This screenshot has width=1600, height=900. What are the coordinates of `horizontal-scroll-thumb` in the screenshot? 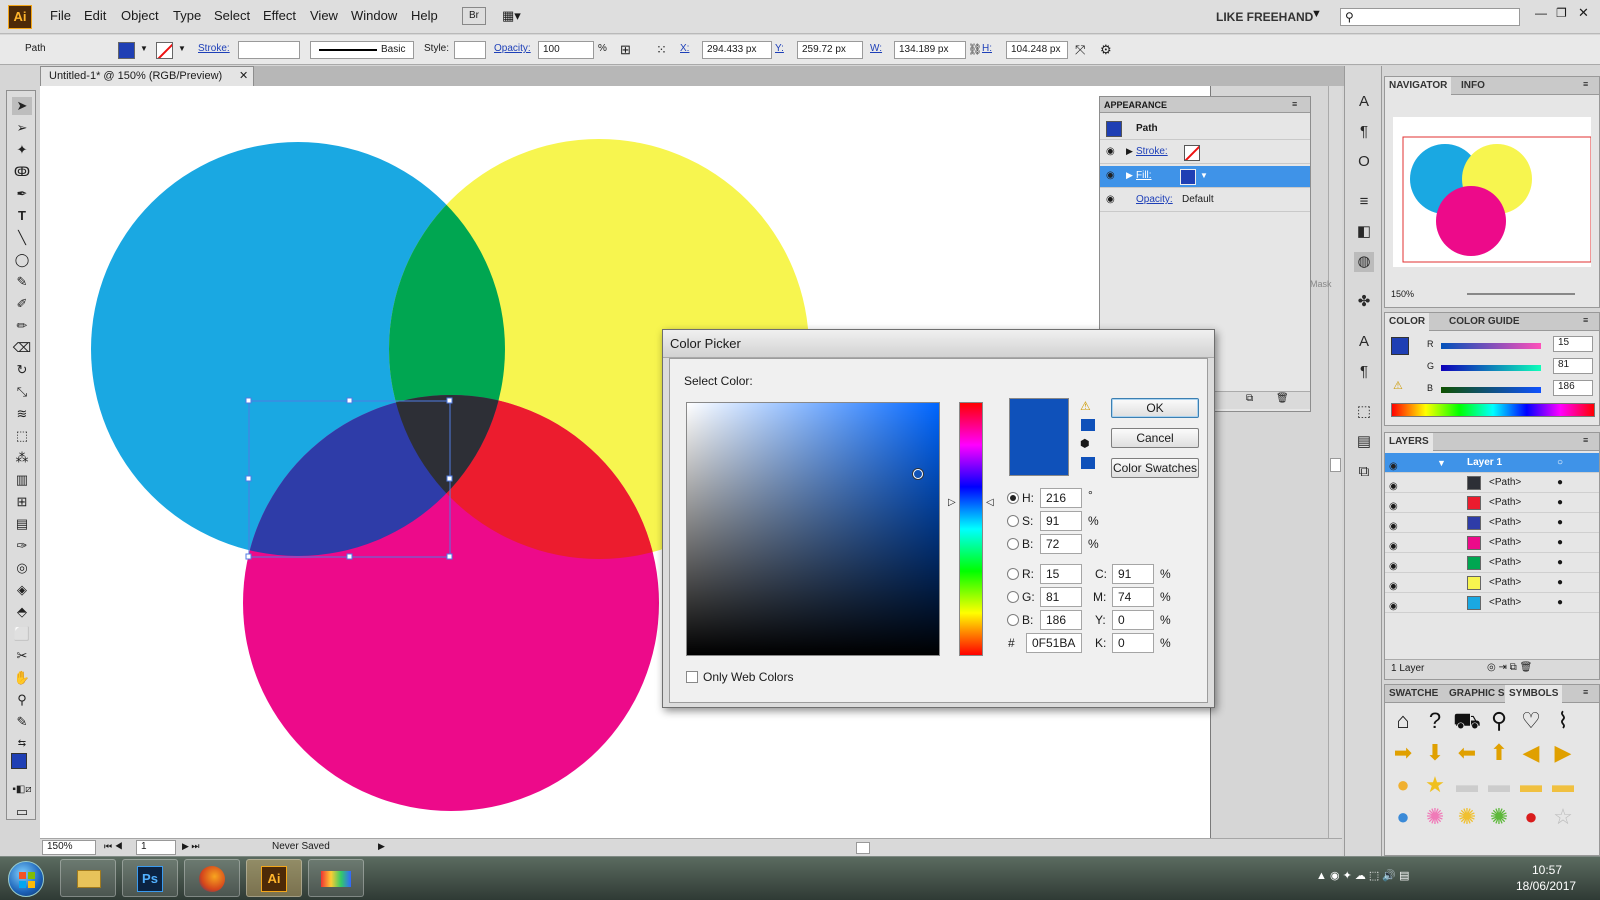 It's located at (863, 848).